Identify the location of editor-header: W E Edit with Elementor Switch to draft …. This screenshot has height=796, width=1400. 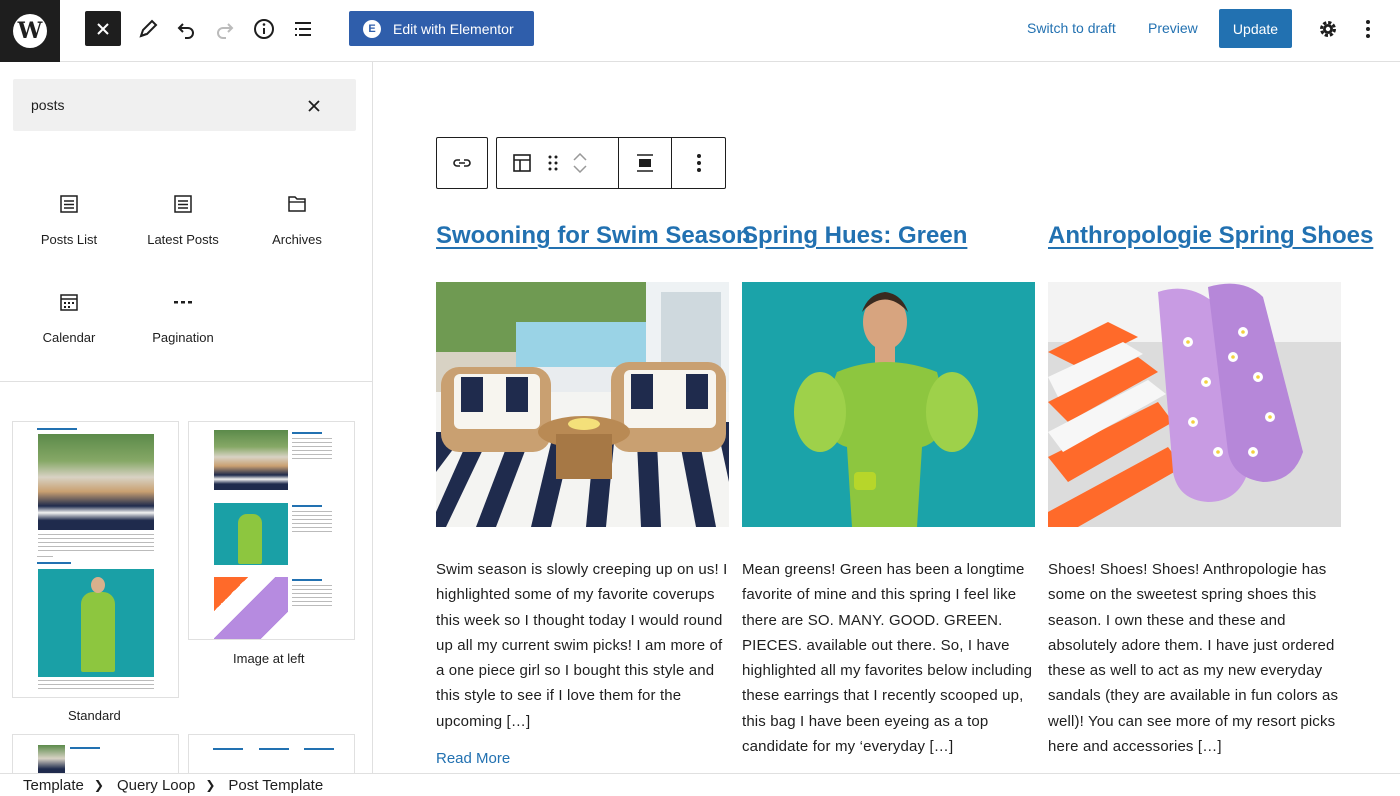
(700, 31).